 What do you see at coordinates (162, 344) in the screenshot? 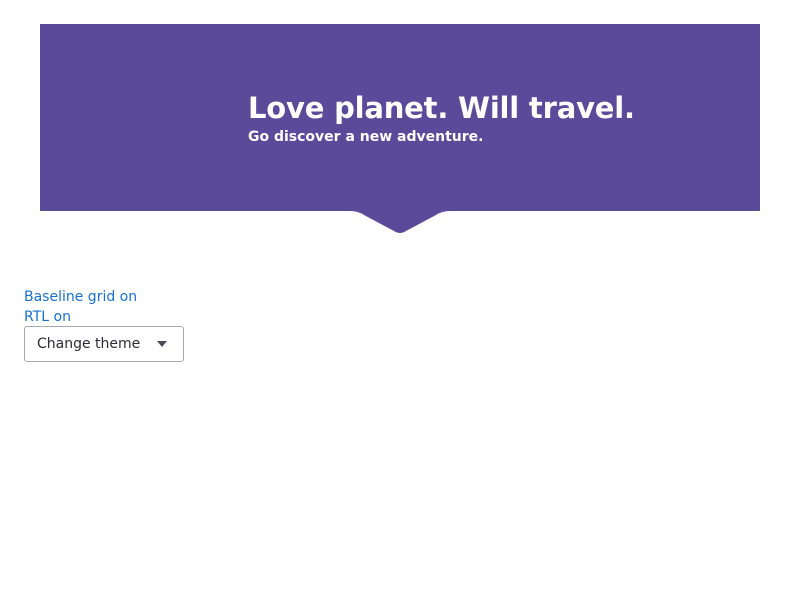
I see `caret-down-icon` at bounding box center [162, 344].